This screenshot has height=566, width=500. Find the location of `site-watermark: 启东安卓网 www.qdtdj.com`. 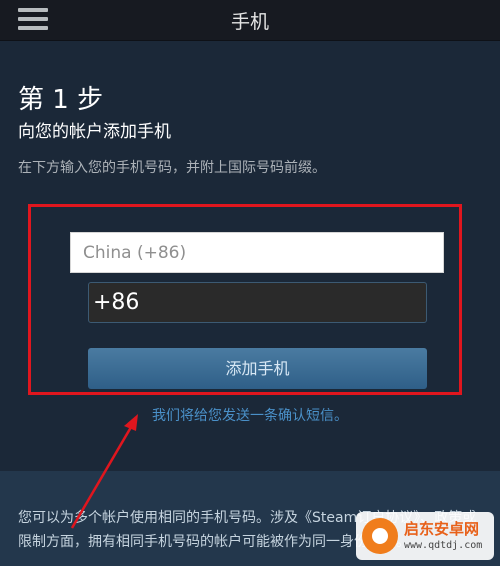

site-watermark: 启东安卓网 www.qdtdj.com is located at coordinates (425, 536).